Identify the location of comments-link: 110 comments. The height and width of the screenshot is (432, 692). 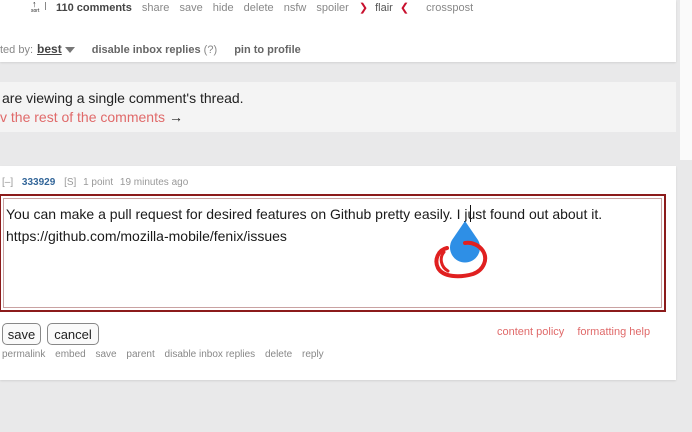
(94, 8).